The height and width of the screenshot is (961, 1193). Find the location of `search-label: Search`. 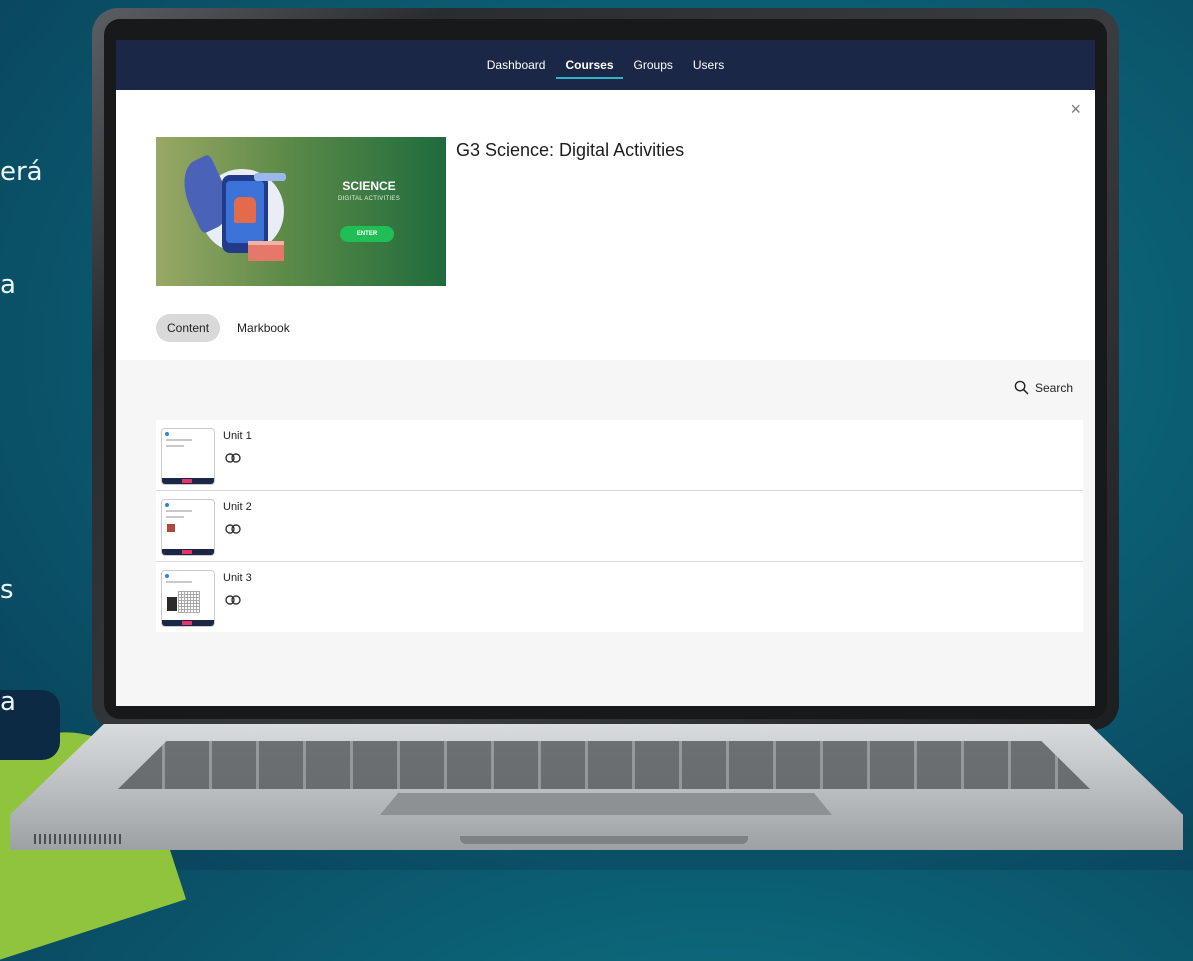

search-label: Search is located at coordinates (1053, 387).